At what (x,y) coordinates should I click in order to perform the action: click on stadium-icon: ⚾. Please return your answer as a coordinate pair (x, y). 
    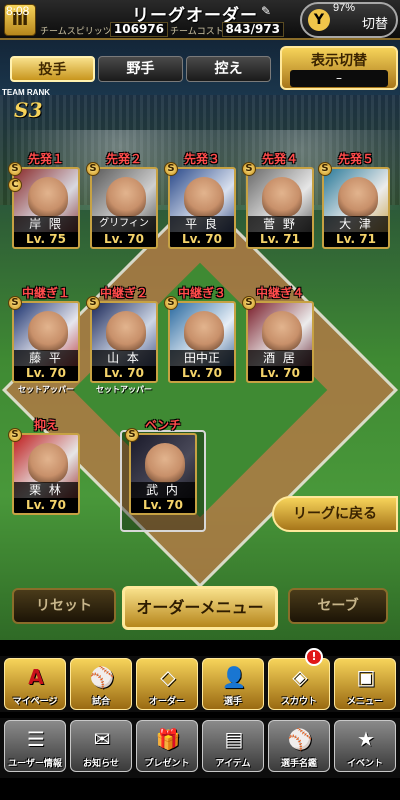
    Looking at the image, I should click on (102, 677).